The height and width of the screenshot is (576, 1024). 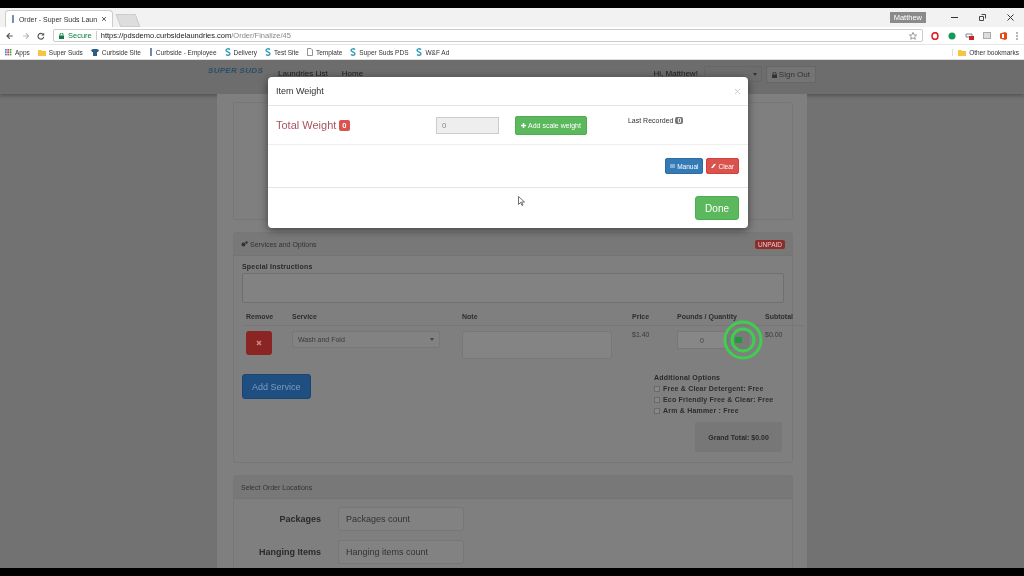 I want to click on remove-button, so click(x=259, y=343).